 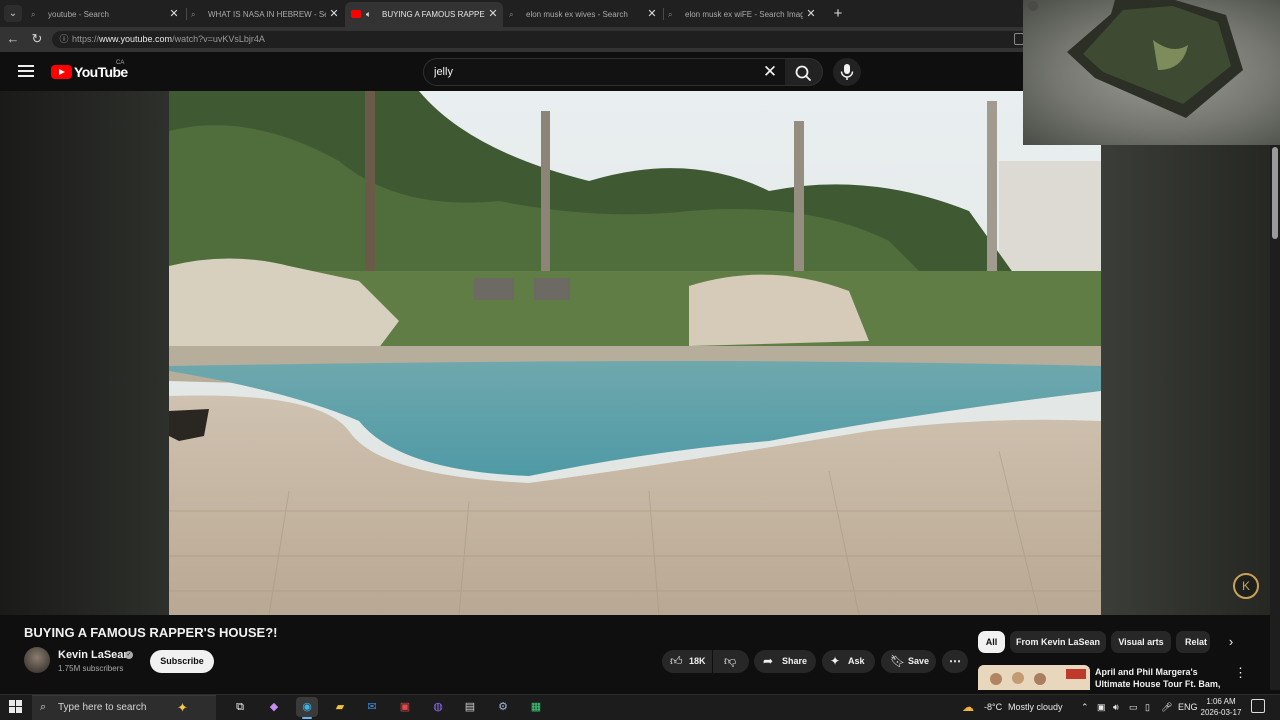 I want to click on chip-all: All, so click(x=991, y=642).